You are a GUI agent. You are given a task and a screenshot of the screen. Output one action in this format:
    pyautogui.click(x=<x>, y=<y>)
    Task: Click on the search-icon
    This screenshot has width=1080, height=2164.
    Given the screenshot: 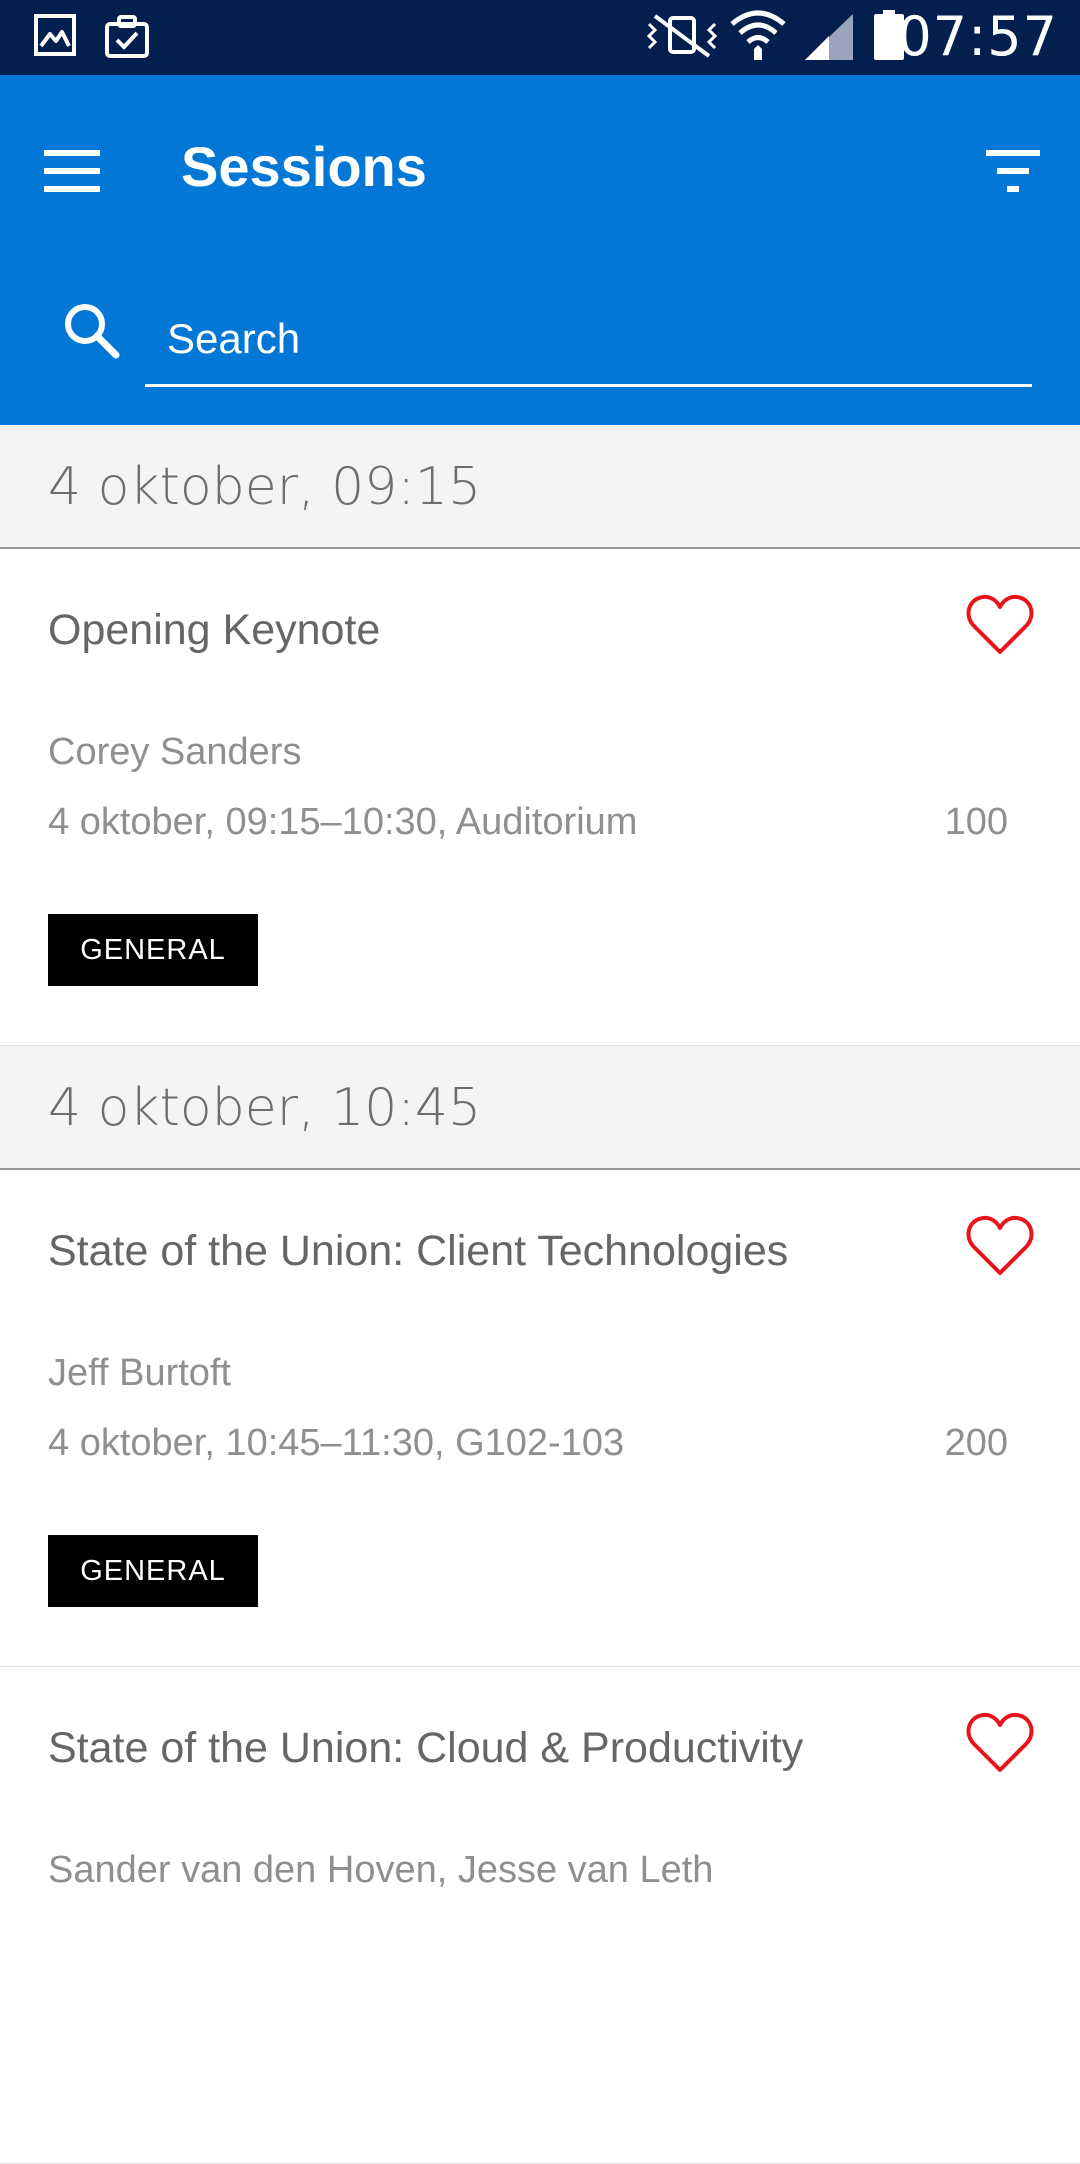 What is the action you would take?
    pyautogui.click(x=91, y=332)
    